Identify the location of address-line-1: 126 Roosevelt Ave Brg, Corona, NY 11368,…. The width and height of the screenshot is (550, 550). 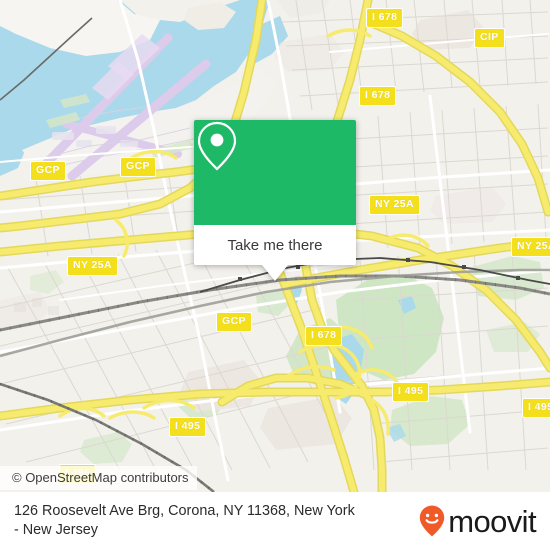
(184, 510).